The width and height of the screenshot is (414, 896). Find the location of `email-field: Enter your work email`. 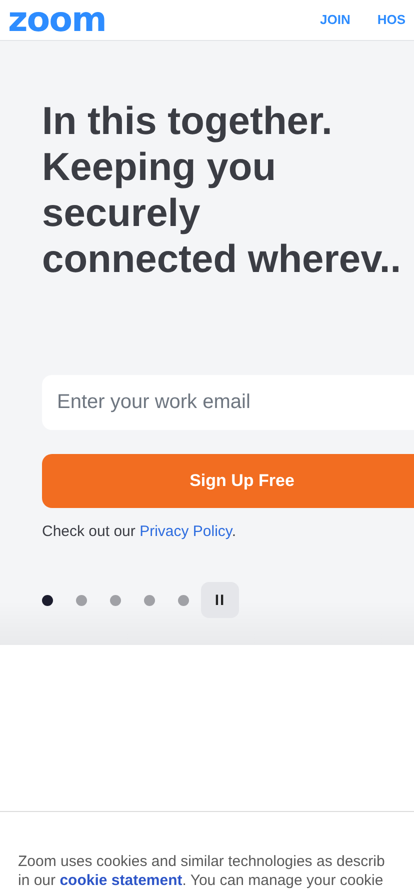

email-field: Enter your work email is located at coordinates (228, 402).